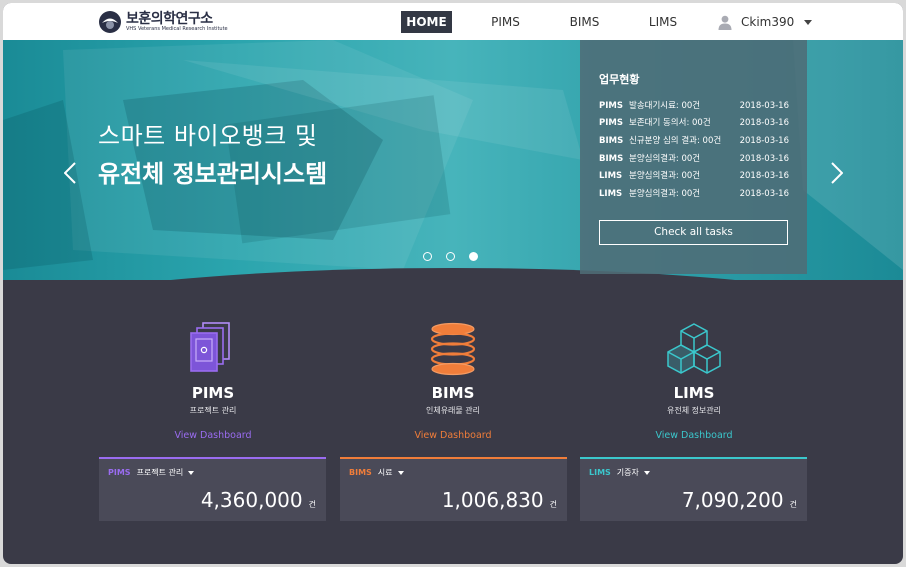 The height and width of the screenshot is (567, 906). What do you see at coordinates (213, 393) in the screenshot?
I see `module-name: PIMS` at bounding box center [213, 393].